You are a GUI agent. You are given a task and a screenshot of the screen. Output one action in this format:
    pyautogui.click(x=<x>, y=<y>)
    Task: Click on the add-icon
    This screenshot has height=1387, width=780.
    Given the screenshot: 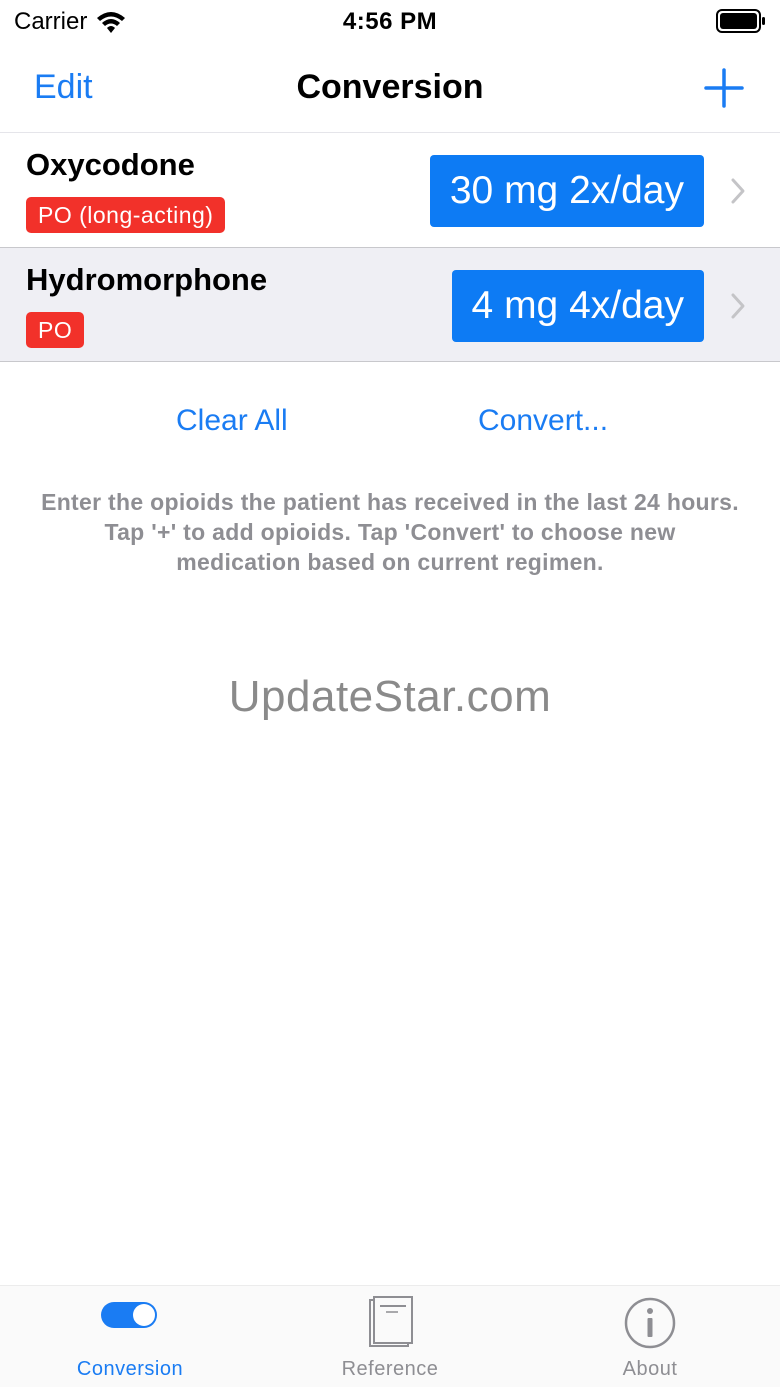 What is the action you would take?
    pyautogui.click(x=724, y=88)
    